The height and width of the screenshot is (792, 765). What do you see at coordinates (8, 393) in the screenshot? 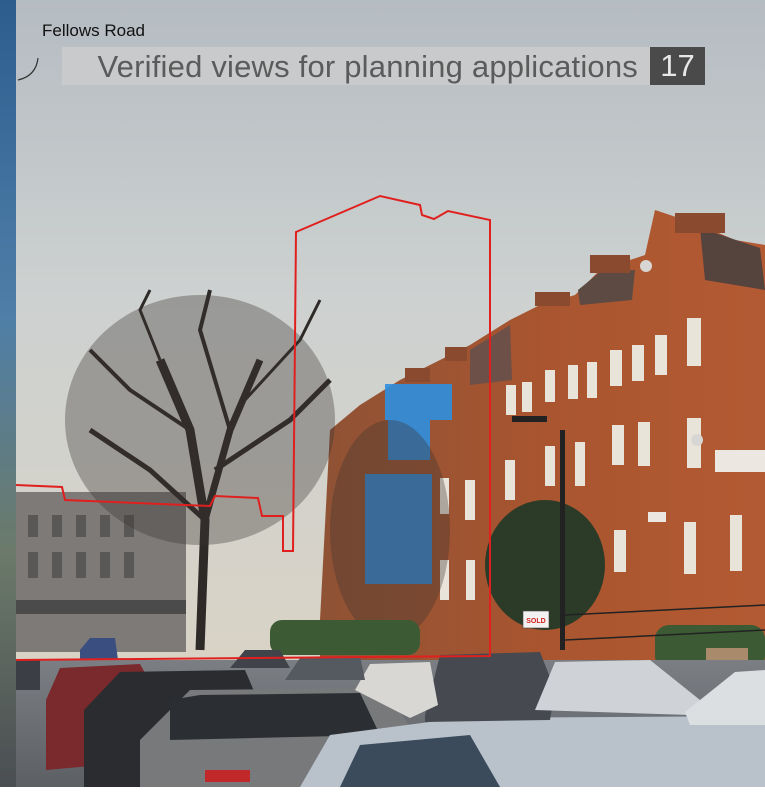
I see `adjacent-photo-strip` at bounding box center [8, 393].